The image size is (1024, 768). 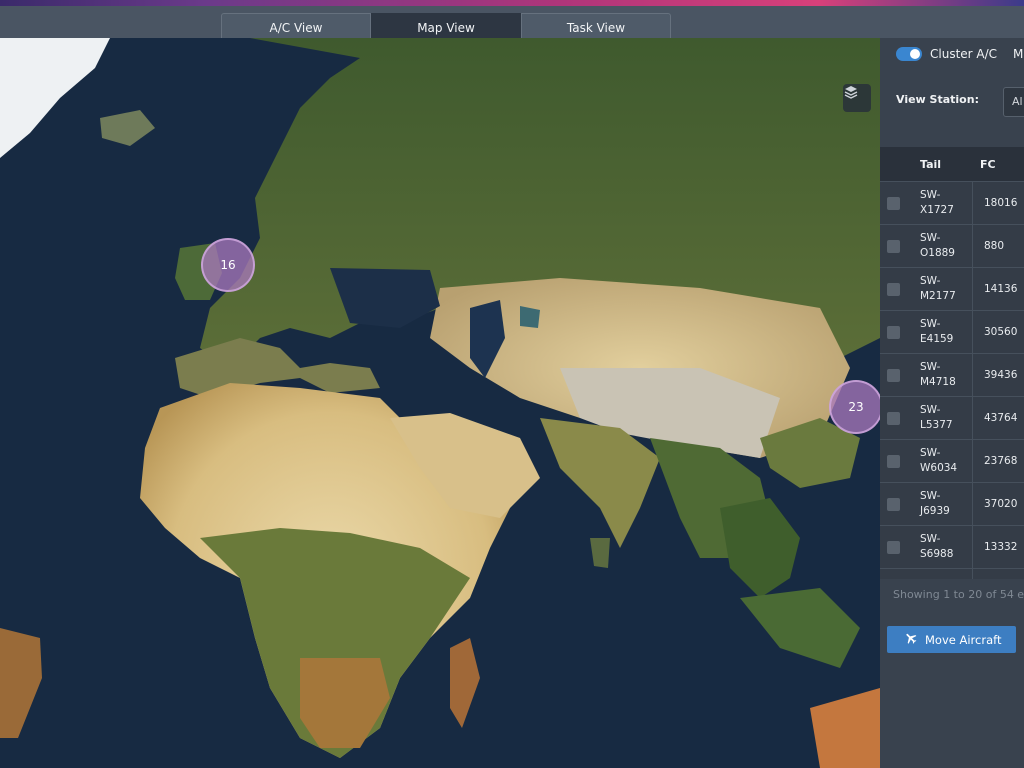 What do you see at coordinates (946, 547) in the screenshot?
I see `tail-cell: SW- S6988` at bounding box center [946, 547].